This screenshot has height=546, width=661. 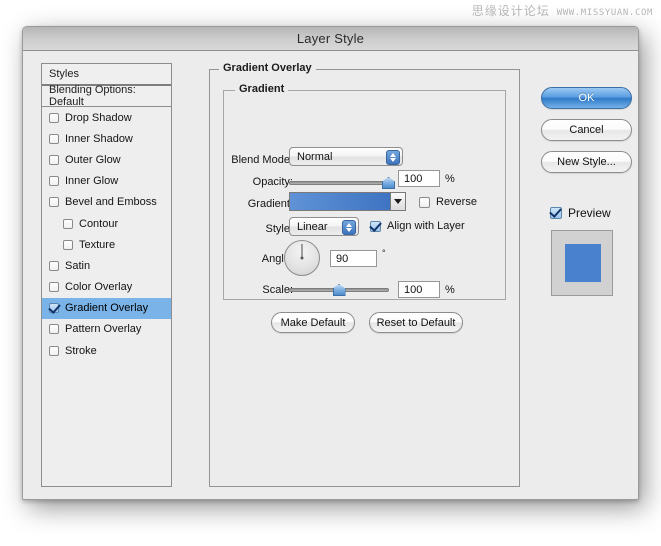 What do you see at coordinates (340, 201) in the screenshot?
I see `gradient-preview-fill` at bounding box center [340, 201].